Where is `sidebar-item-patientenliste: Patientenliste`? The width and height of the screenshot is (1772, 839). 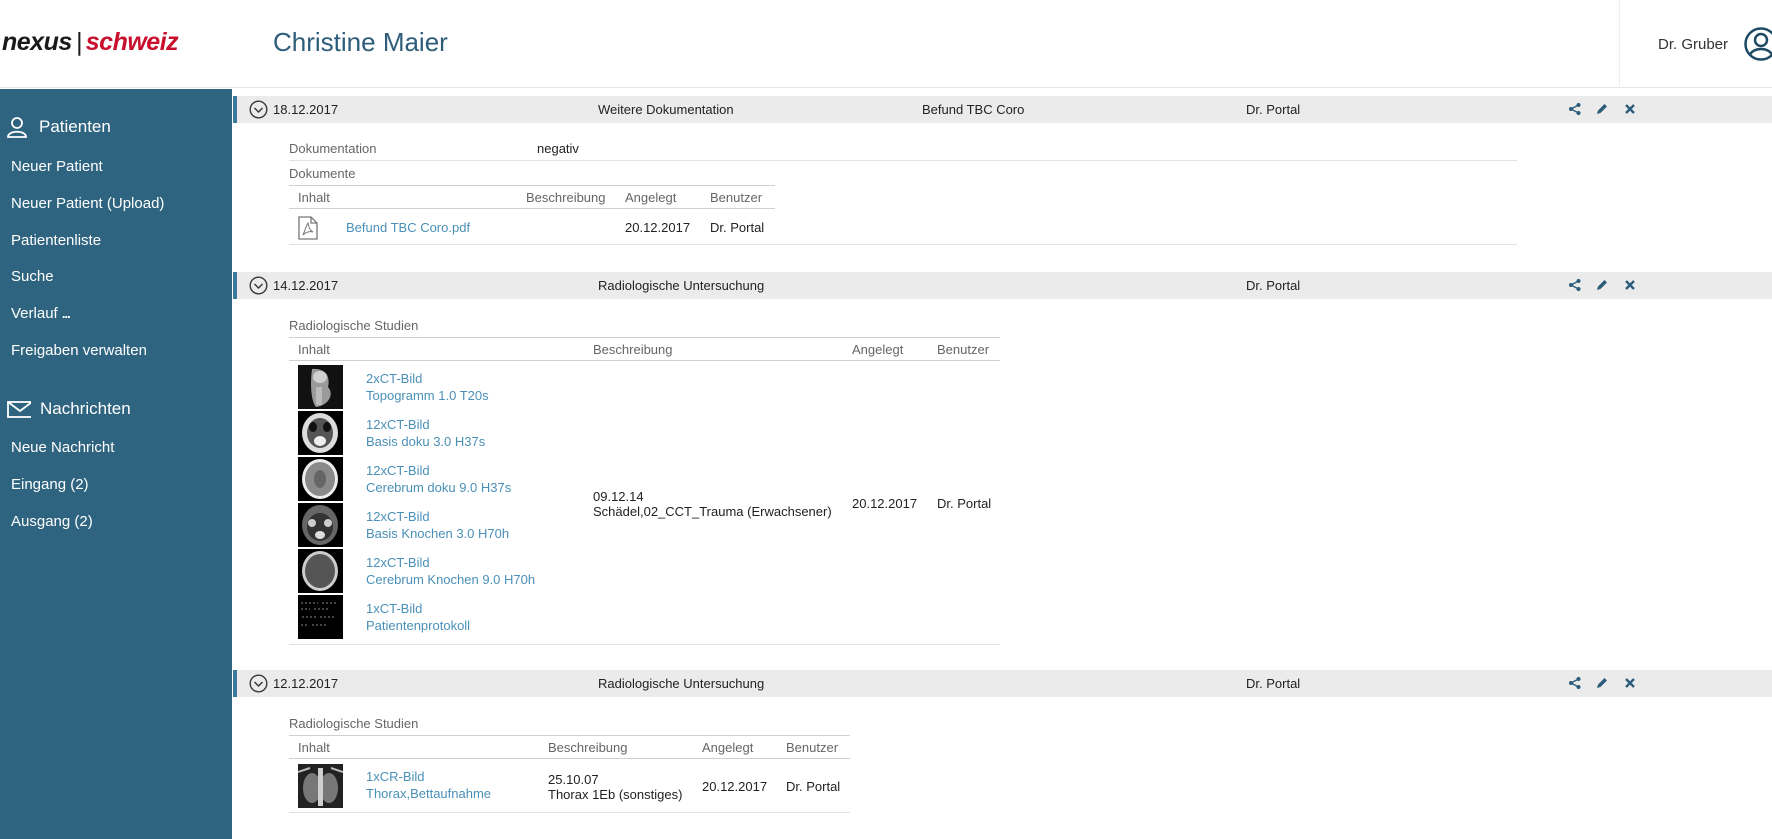
sidebar-item-patientenliste: Patientenliste is located at coordinates (56, 240).